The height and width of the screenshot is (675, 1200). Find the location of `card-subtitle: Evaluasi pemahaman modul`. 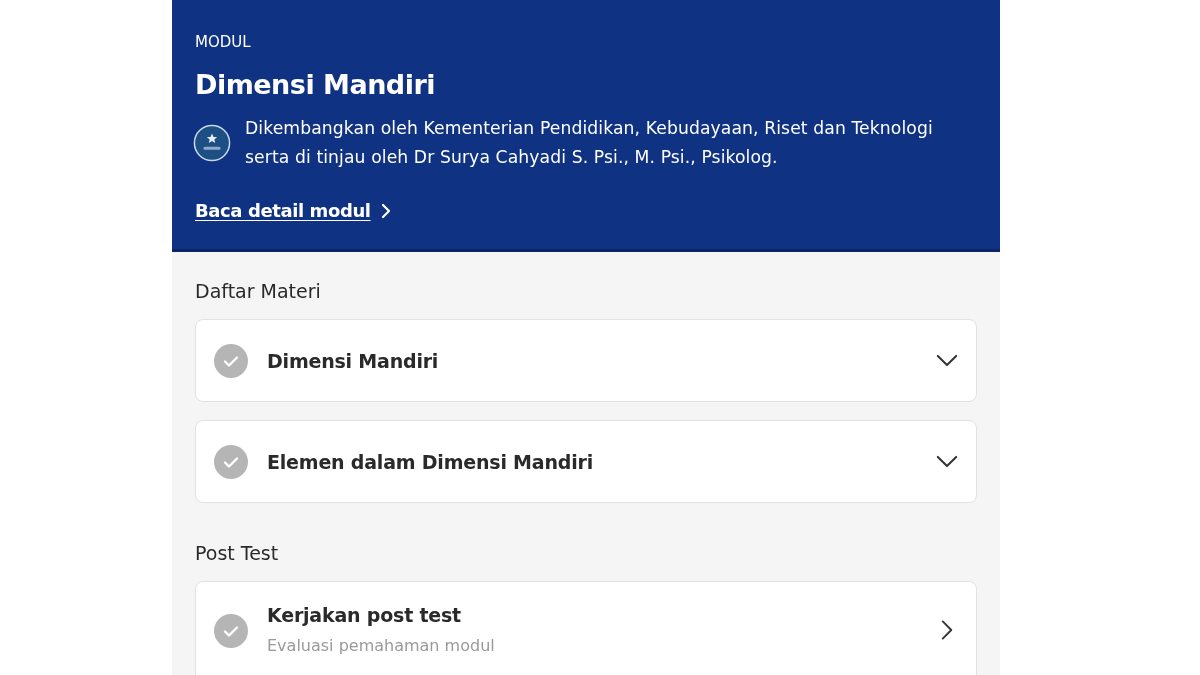

card-subtitle: Evaluasi pemahaman modul is located at coordinates (381, 646).